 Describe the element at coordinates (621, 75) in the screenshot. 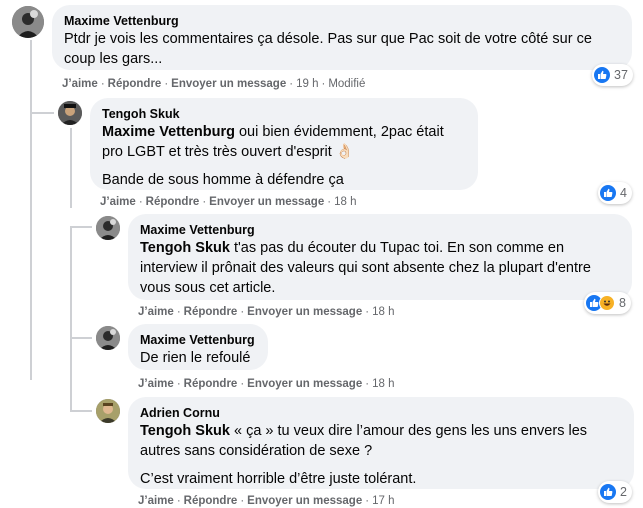

I see `reaction-count: 37` at that location.